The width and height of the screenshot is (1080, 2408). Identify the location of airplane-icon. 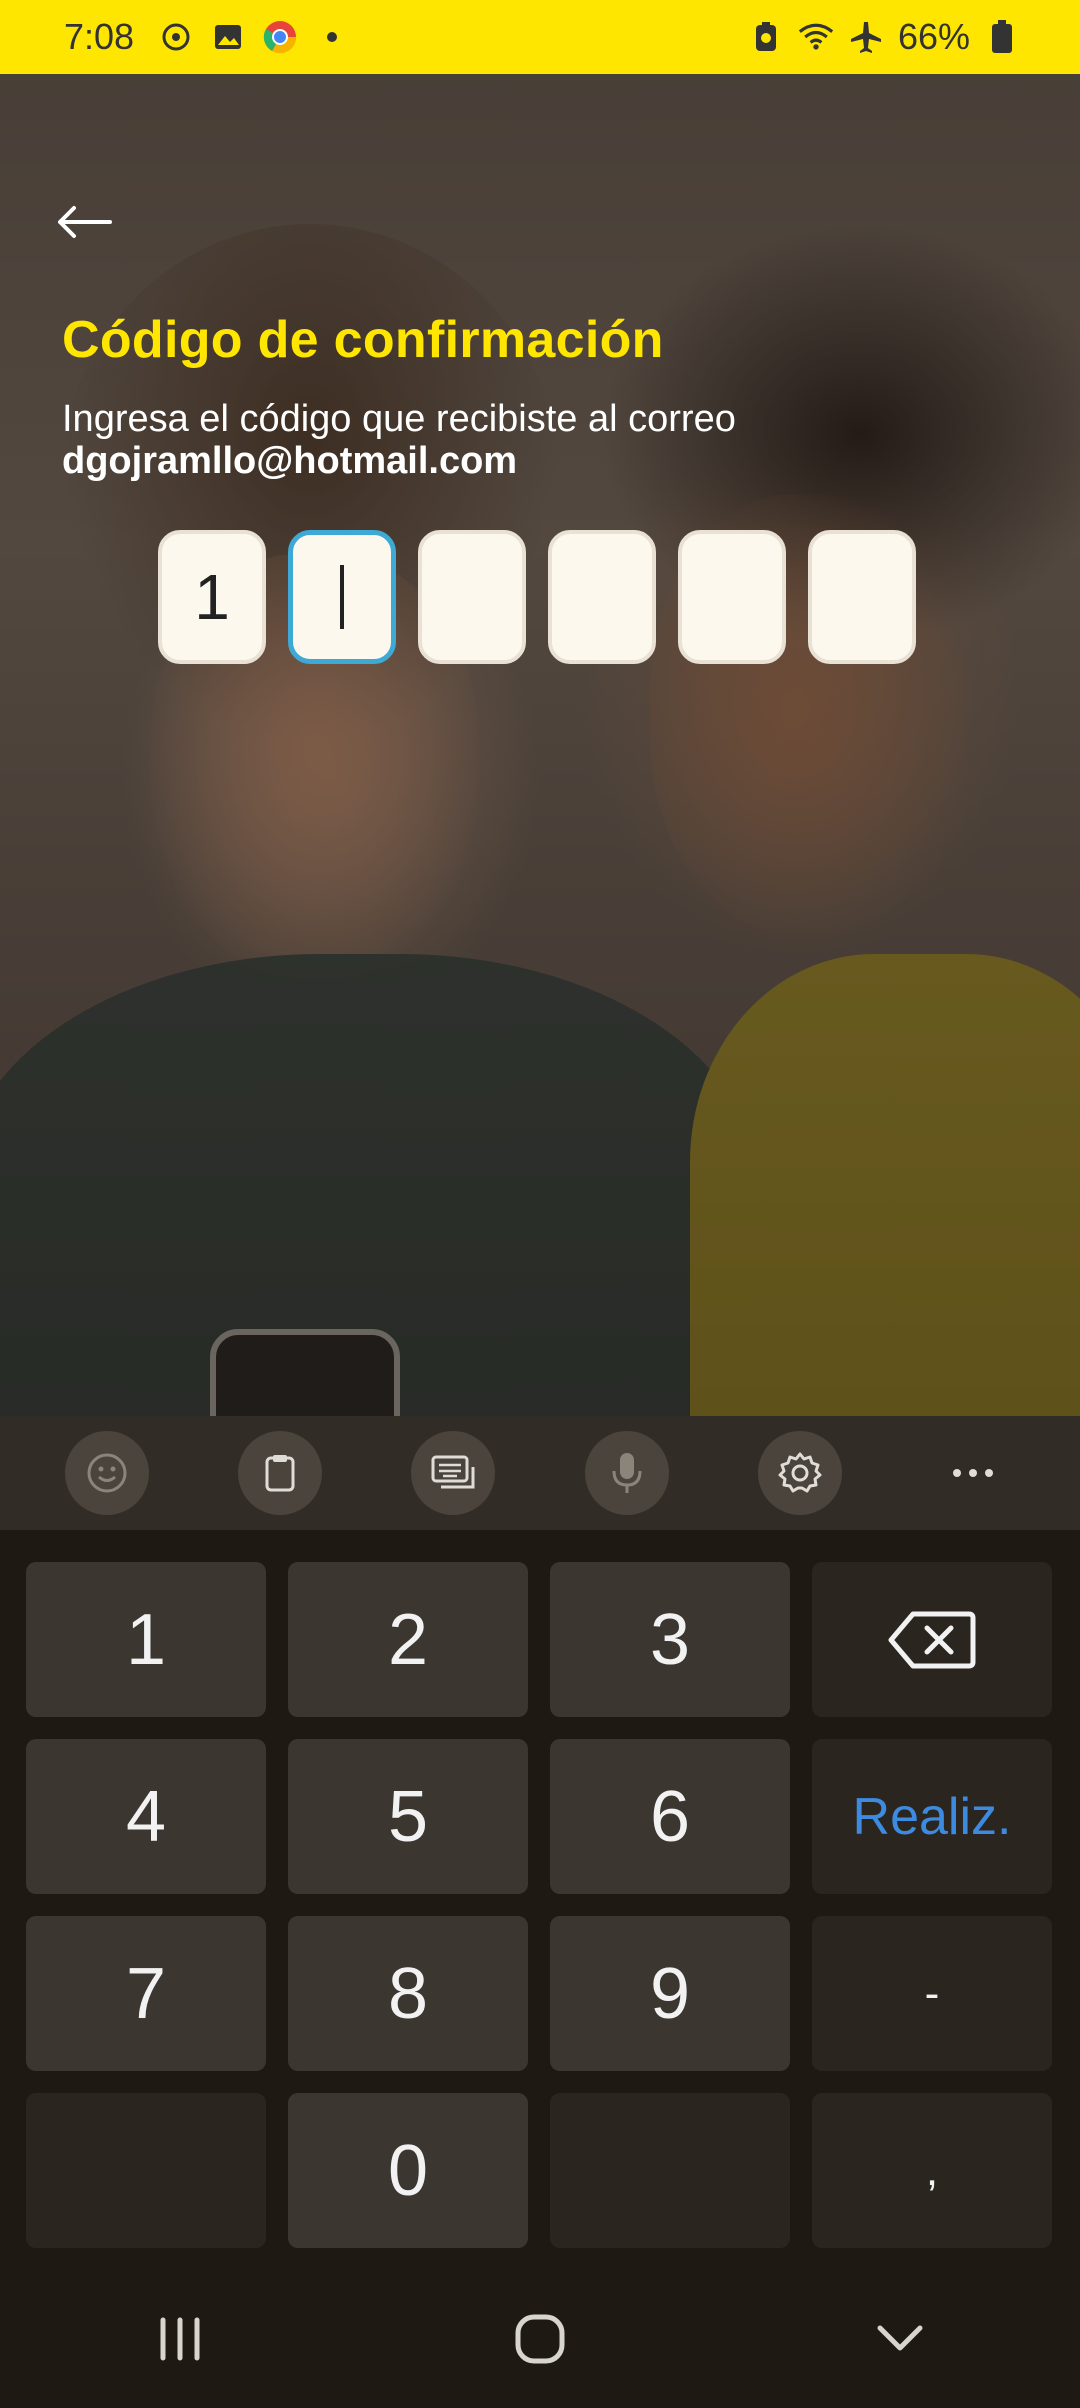
(866, 37).